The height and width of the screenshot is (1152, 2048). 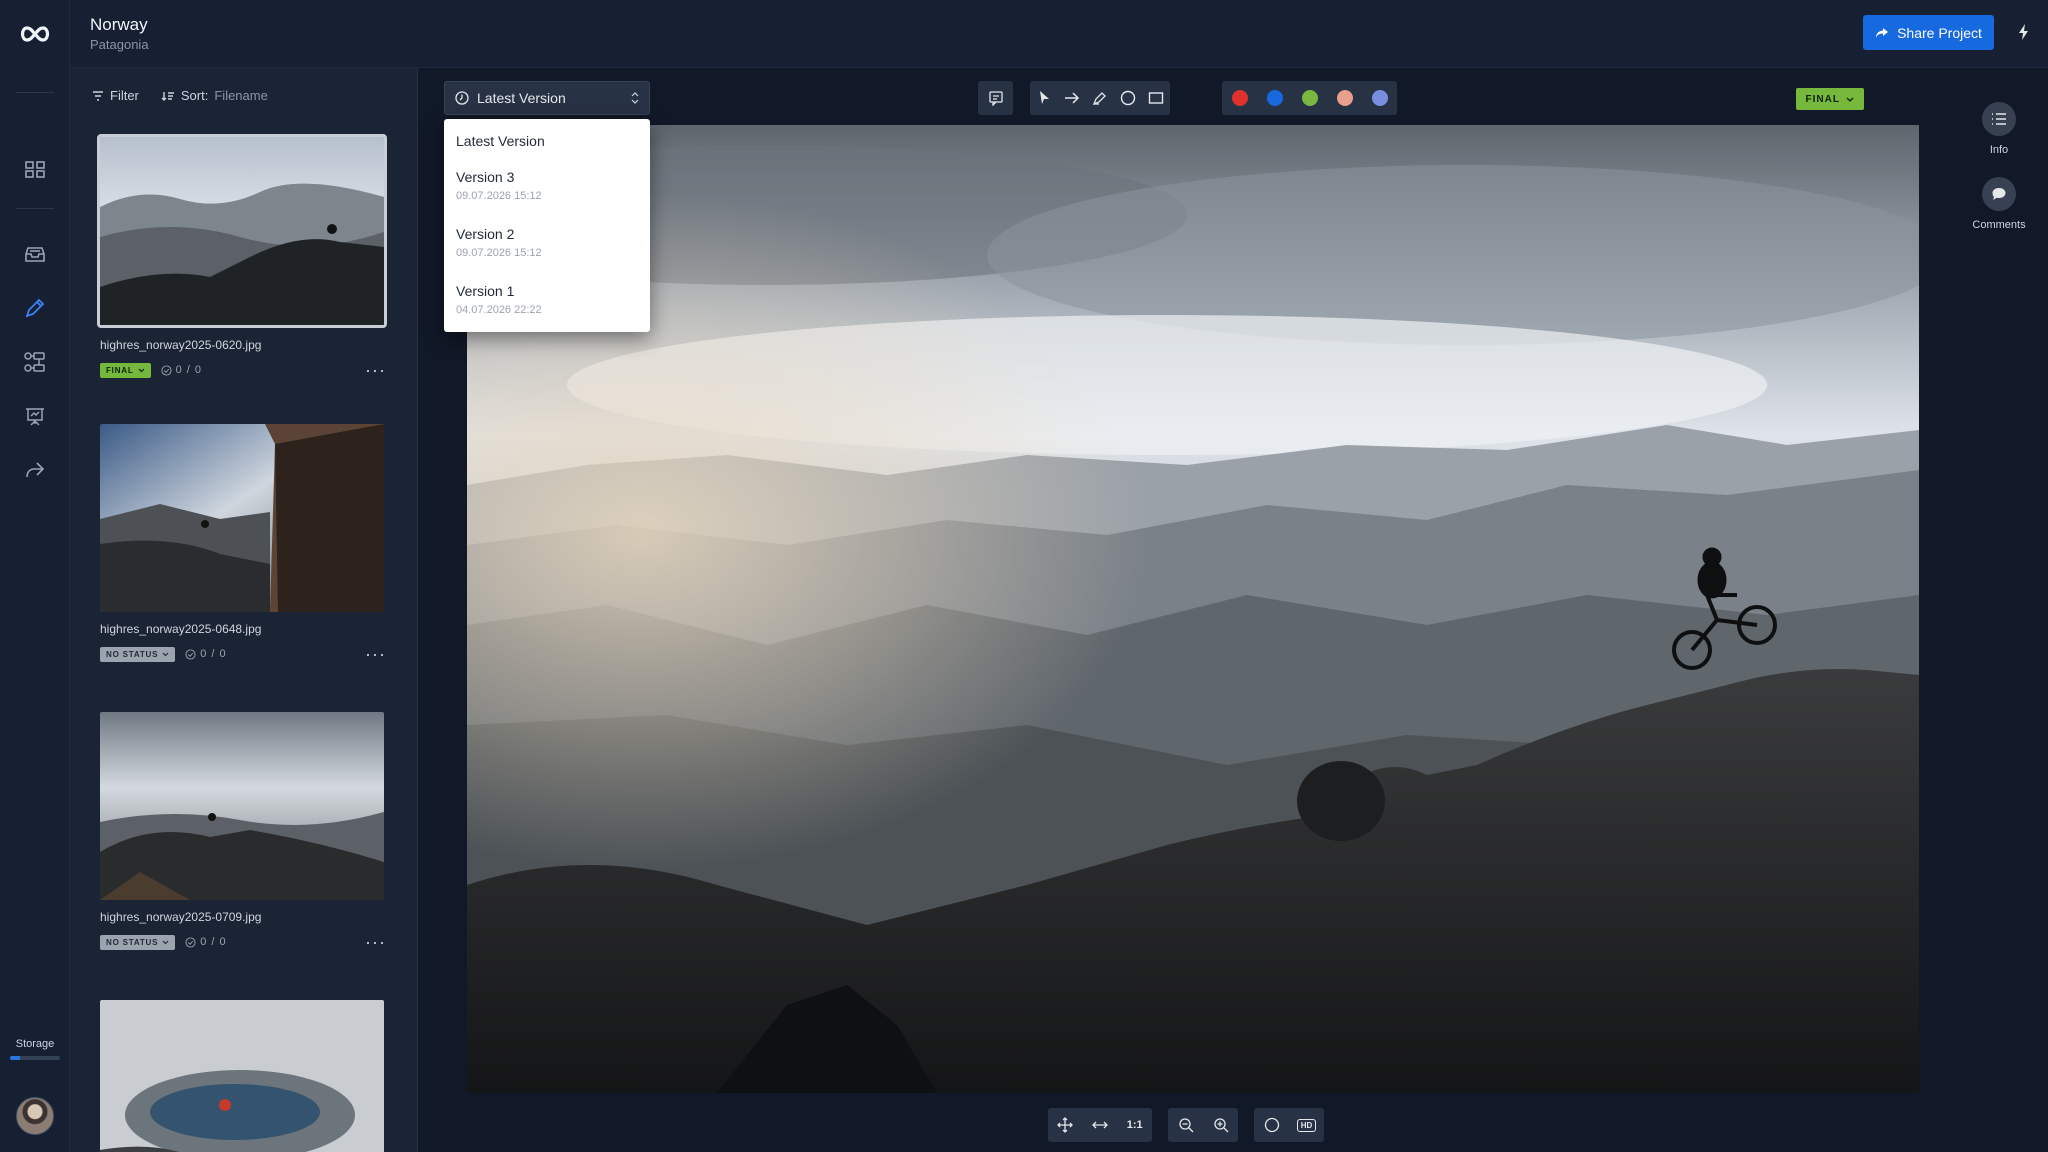 I want to click on comments-button, so click(x=1999, y=194).